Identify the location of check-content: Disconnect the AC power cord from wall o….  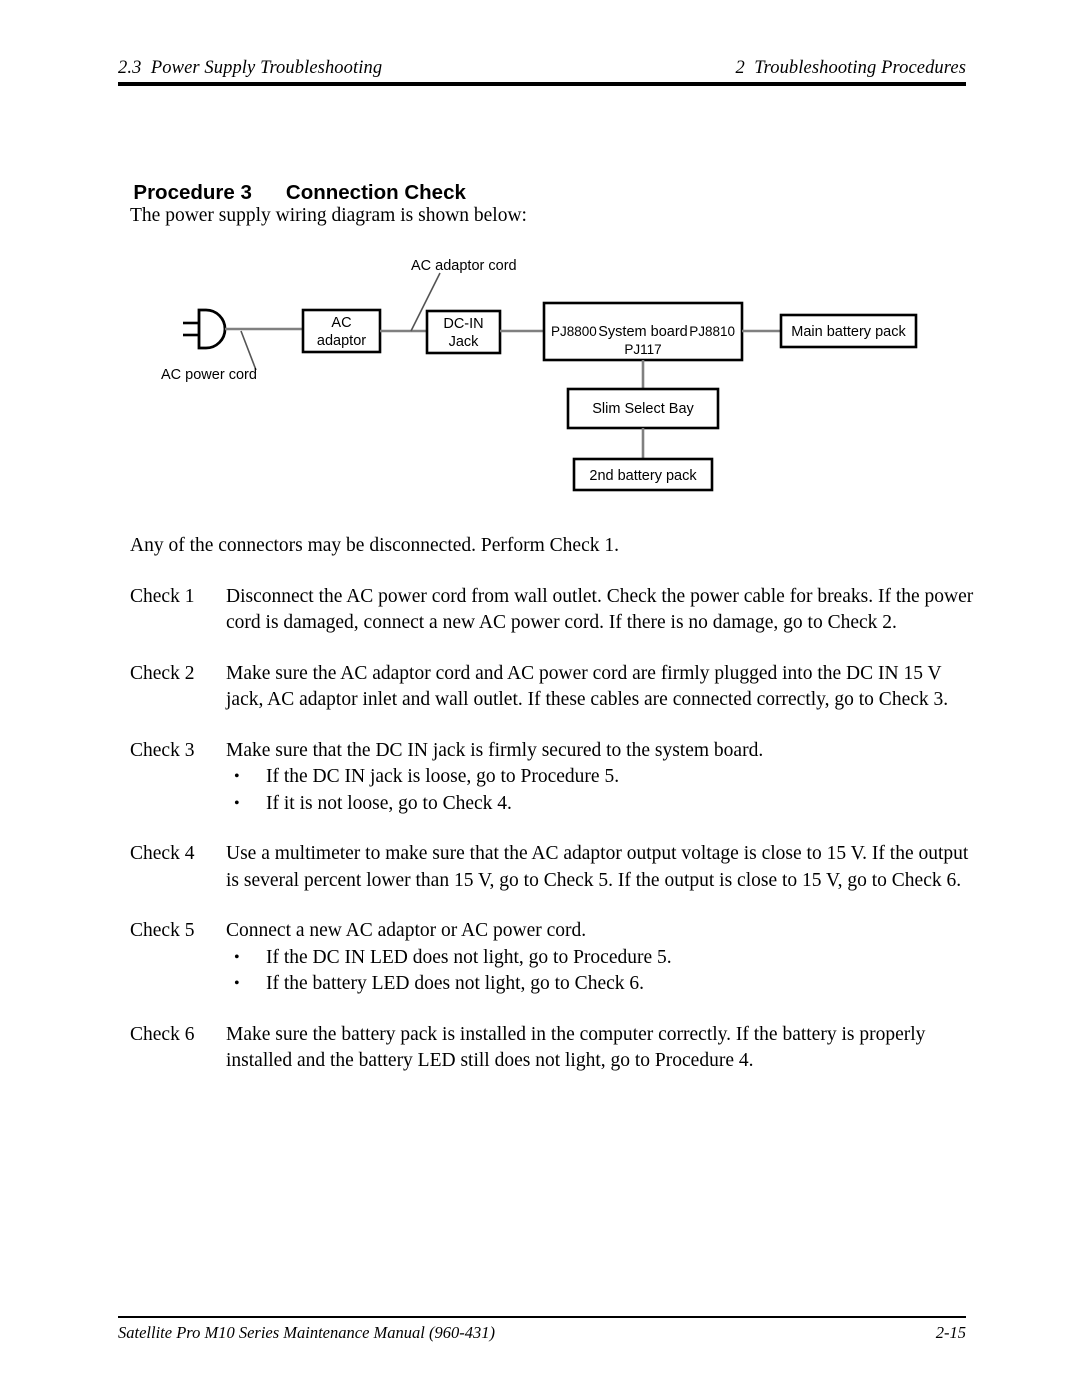
(600, 610).